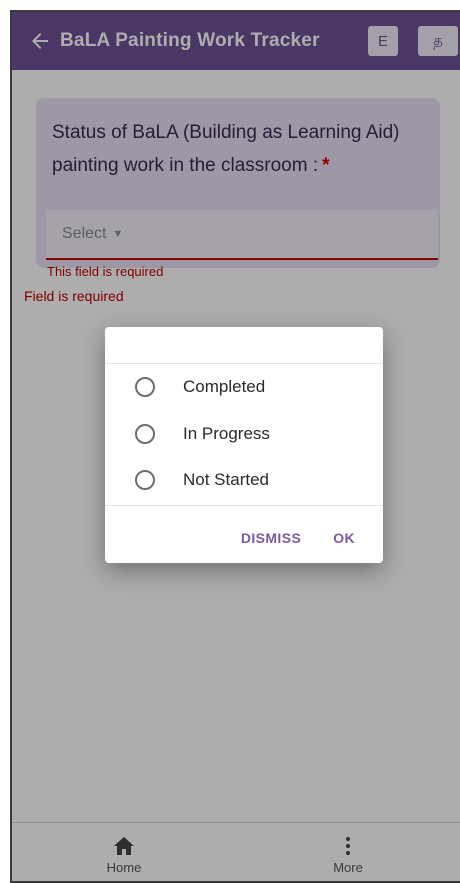 The image size is (460, 883). I want to click on option-label: In Progress, so click(226, 433).